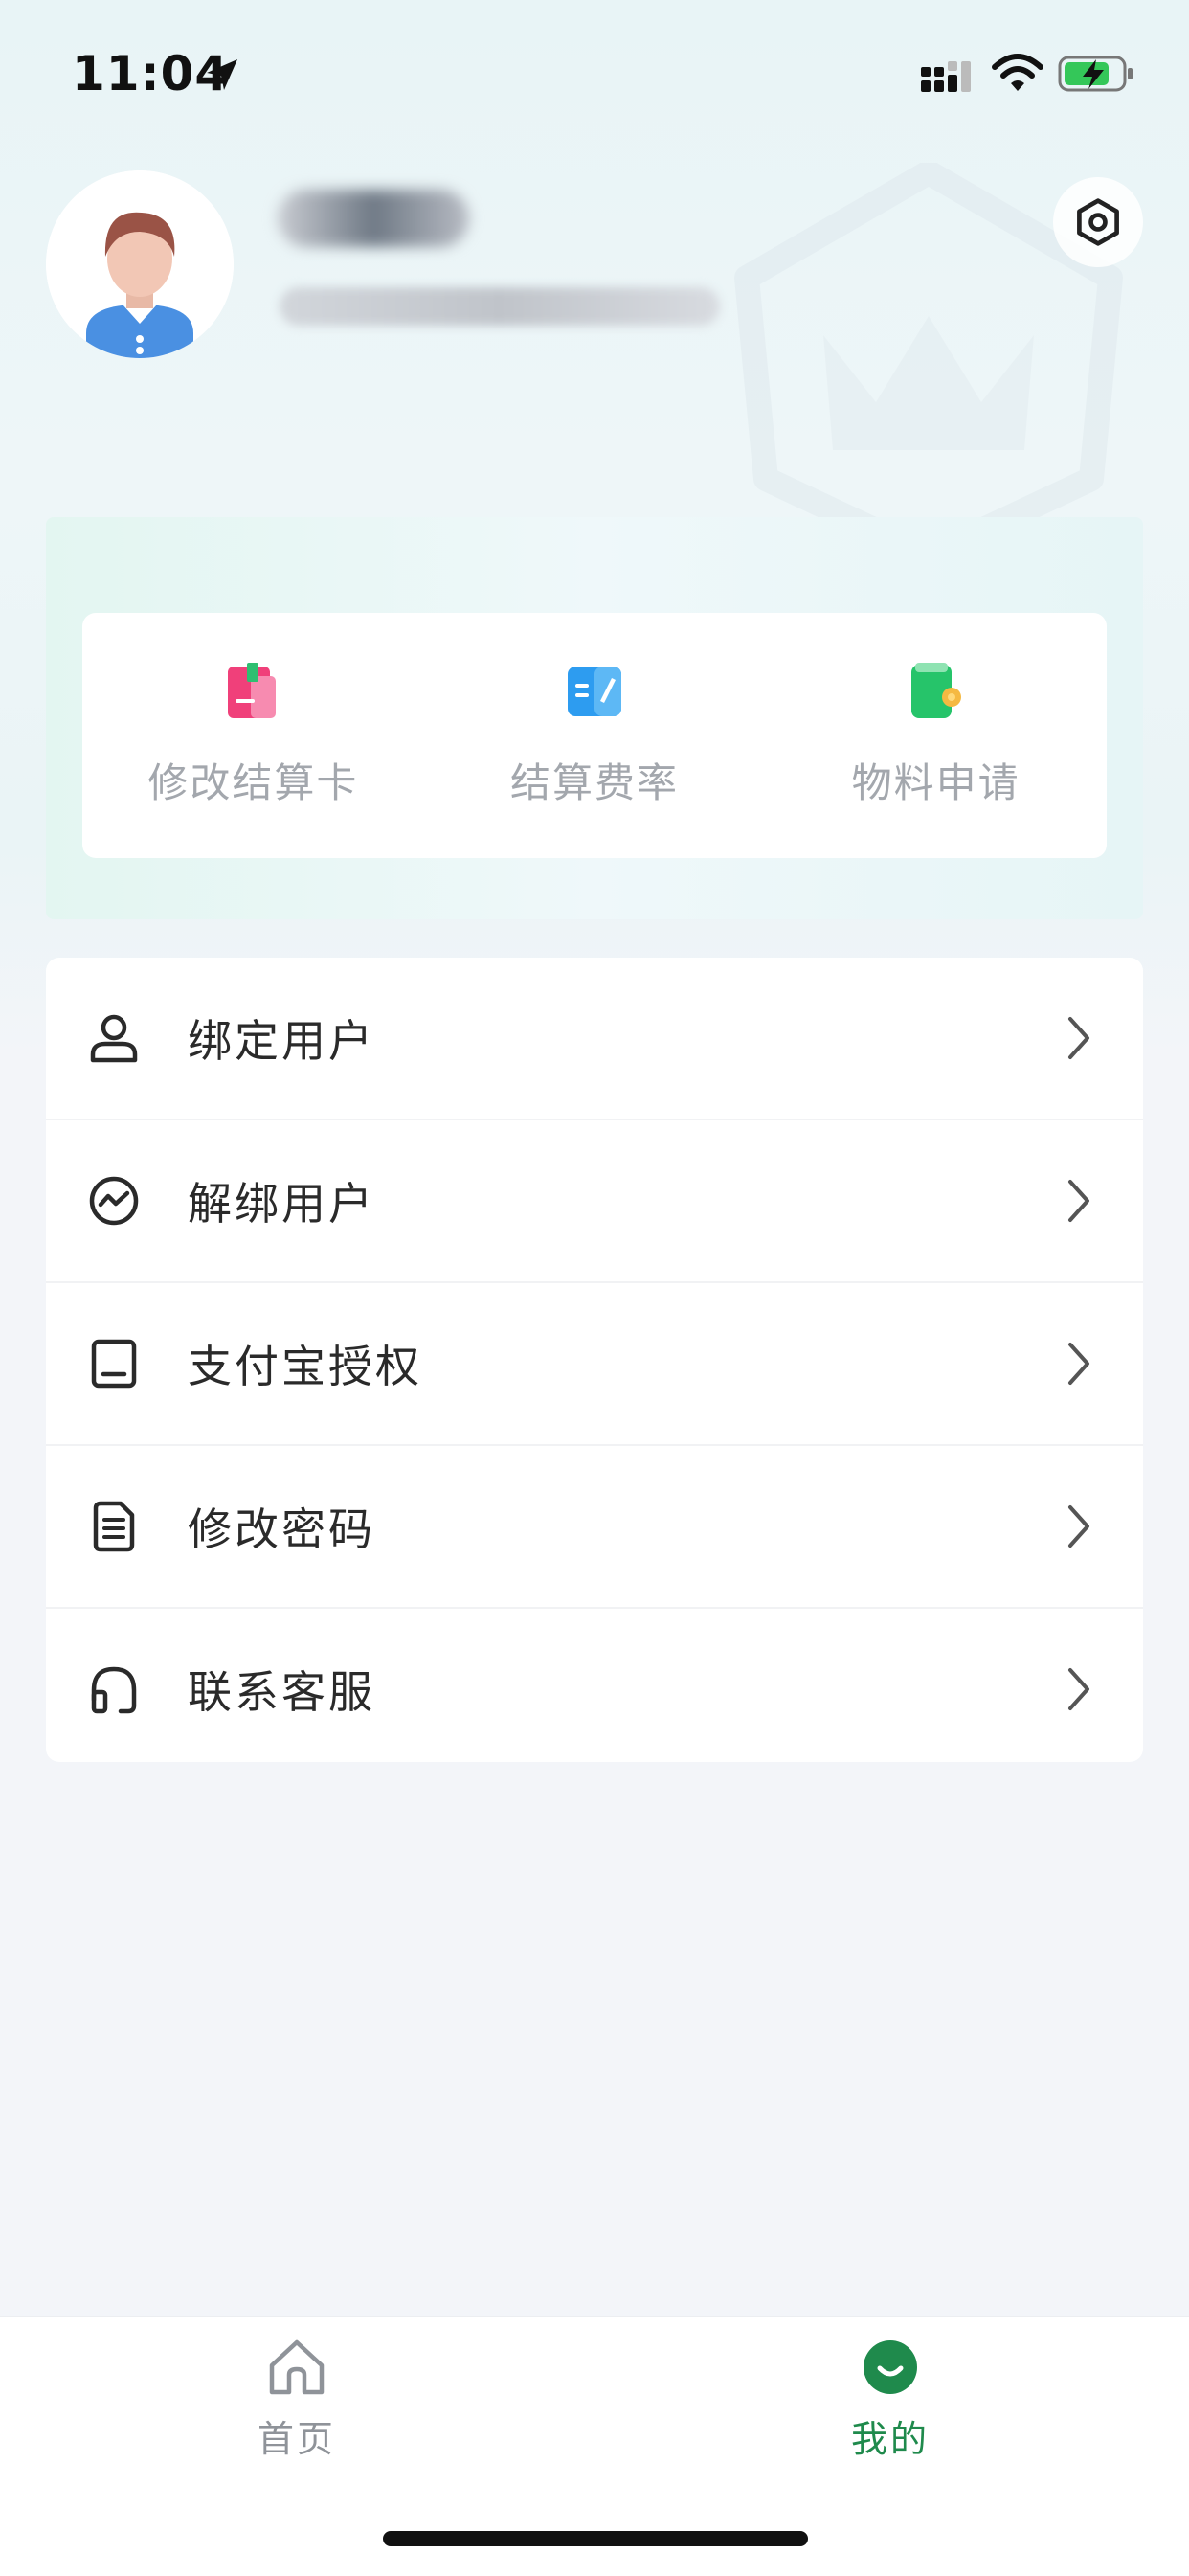 This screenshot has height=2576, width=1189. Describe the element at coordinates (890, 2367) in the screenshot. I see `mine-smile-icon` at that location.